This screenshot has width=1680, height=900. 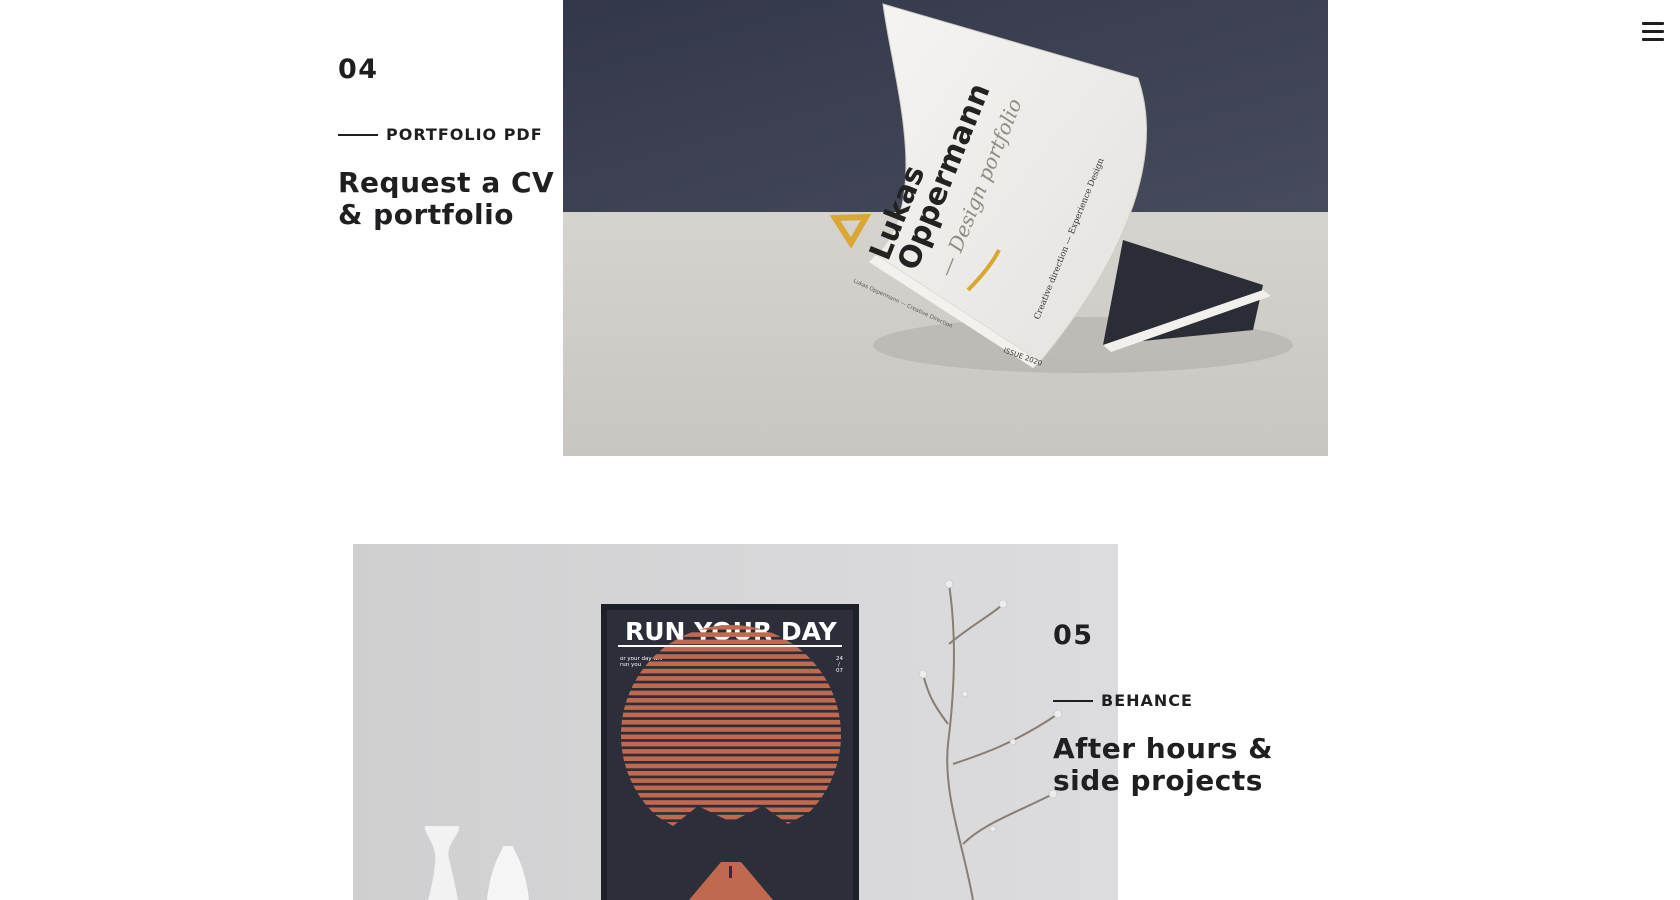 What do you see at coordinates (1193, 765) in the screenshot?
I see `project-title-link: After hours & side projects` at bounding box center [1193, 765].